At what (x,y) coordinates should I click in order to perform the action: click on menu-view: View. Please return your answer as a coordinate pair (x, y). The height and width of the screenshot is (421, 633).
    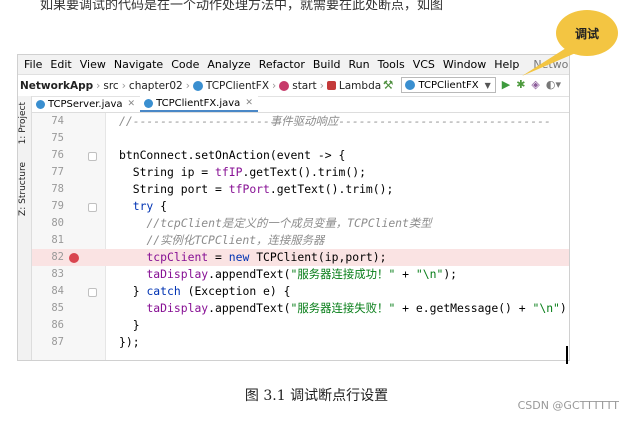
    Looking at the image, I should click on (93, 64).